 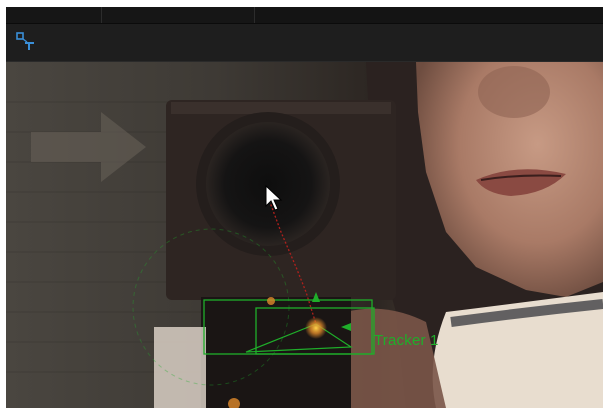 I want to click on tracked-feature-point, so click(x=316, y=328).